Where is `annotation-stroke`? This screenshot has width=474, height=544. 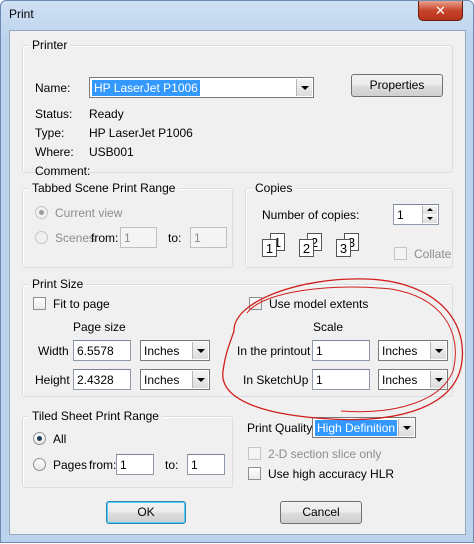 annotation-stroke is located at coordinates (351, 349).